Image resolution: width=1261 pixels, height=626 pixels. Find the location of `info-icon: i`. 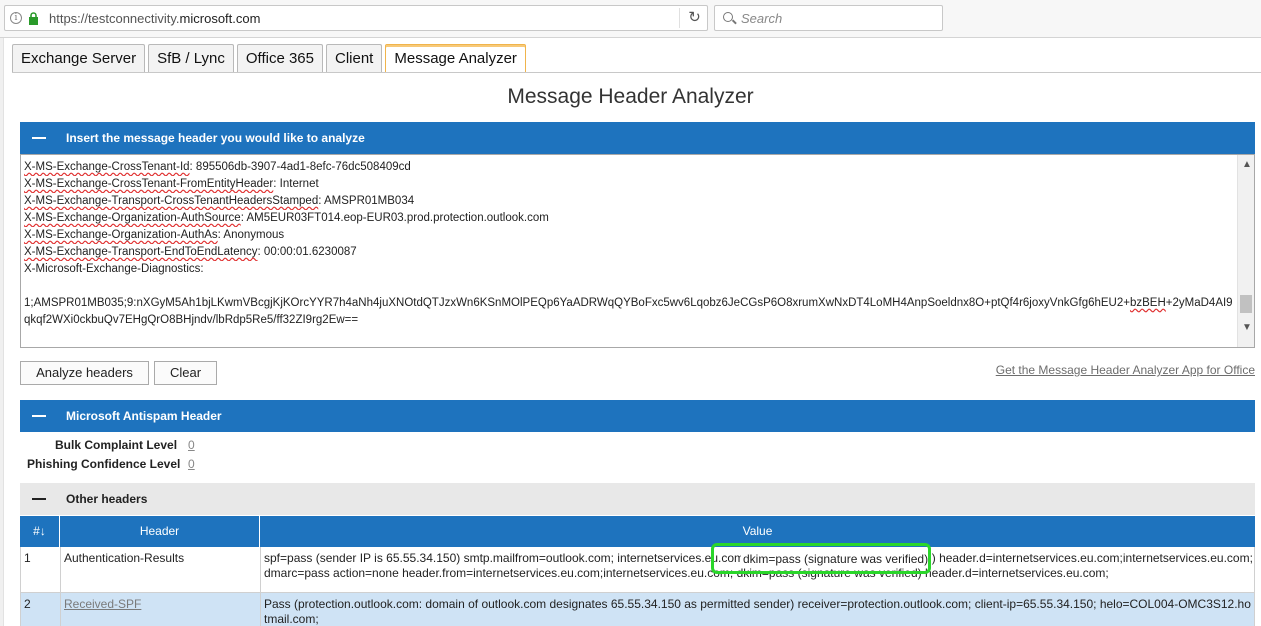

info-icon: i is located at coordinates (16, 18).